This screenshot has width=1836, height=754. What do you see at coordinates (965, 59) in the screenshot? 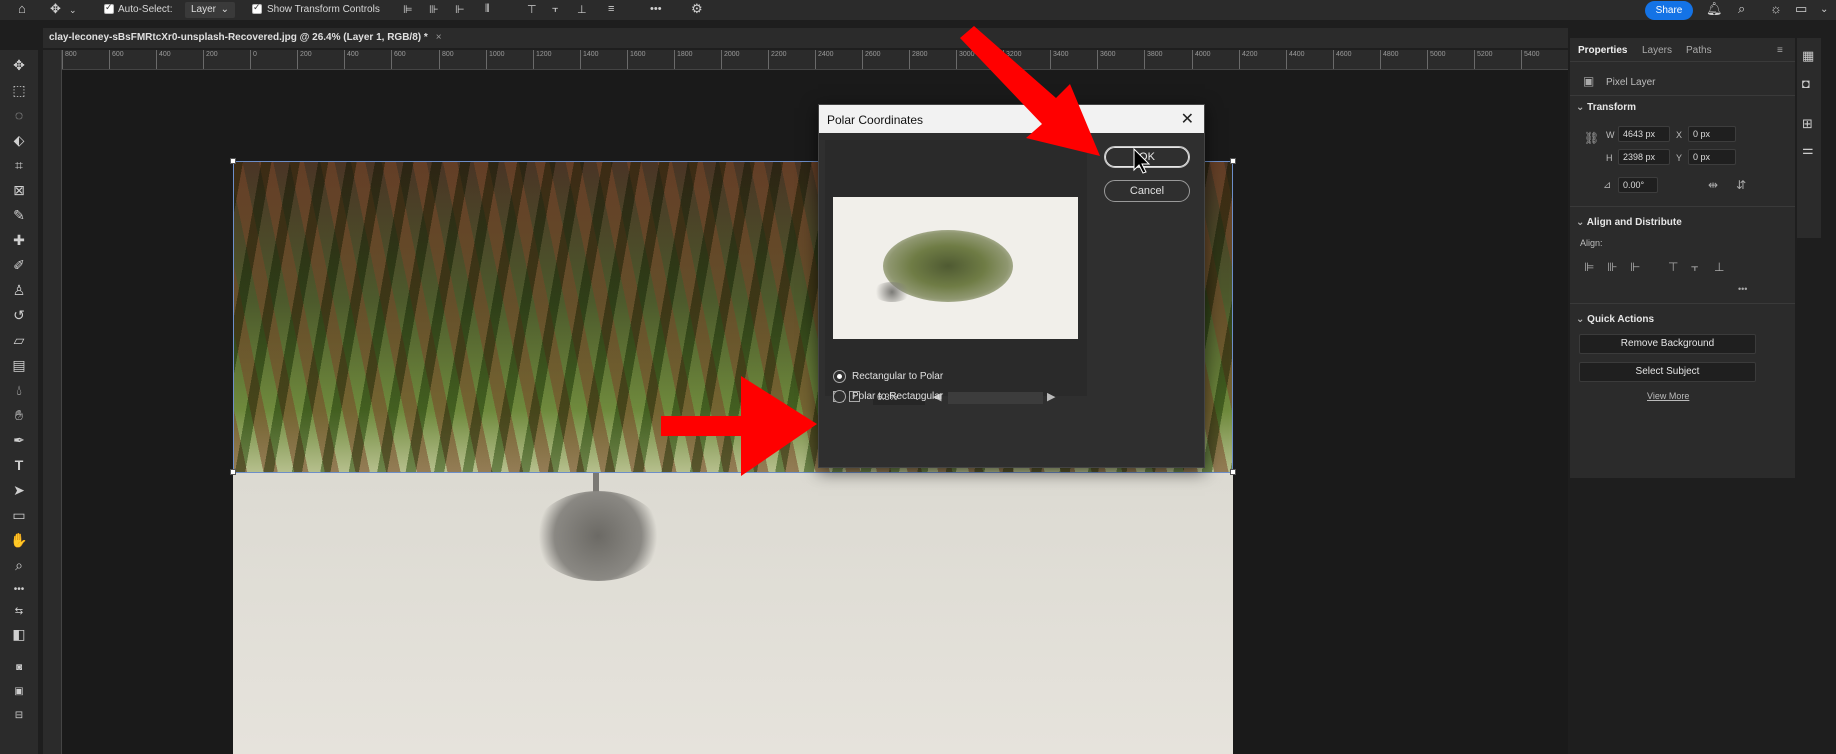
I see `ruler-tick: 3000` at bounding box center [965, 59].